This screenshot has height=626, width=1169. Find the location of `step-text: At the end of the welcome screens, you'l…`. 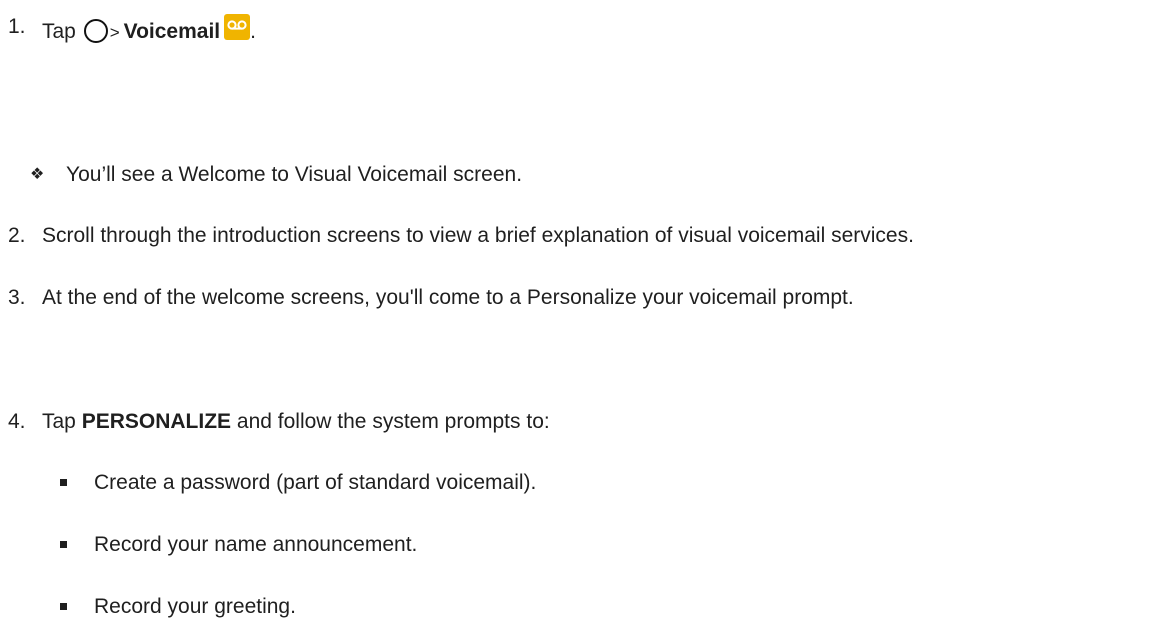

step-text: At the end of the welcome screens, you'l… is located at coordinates (448, 297).